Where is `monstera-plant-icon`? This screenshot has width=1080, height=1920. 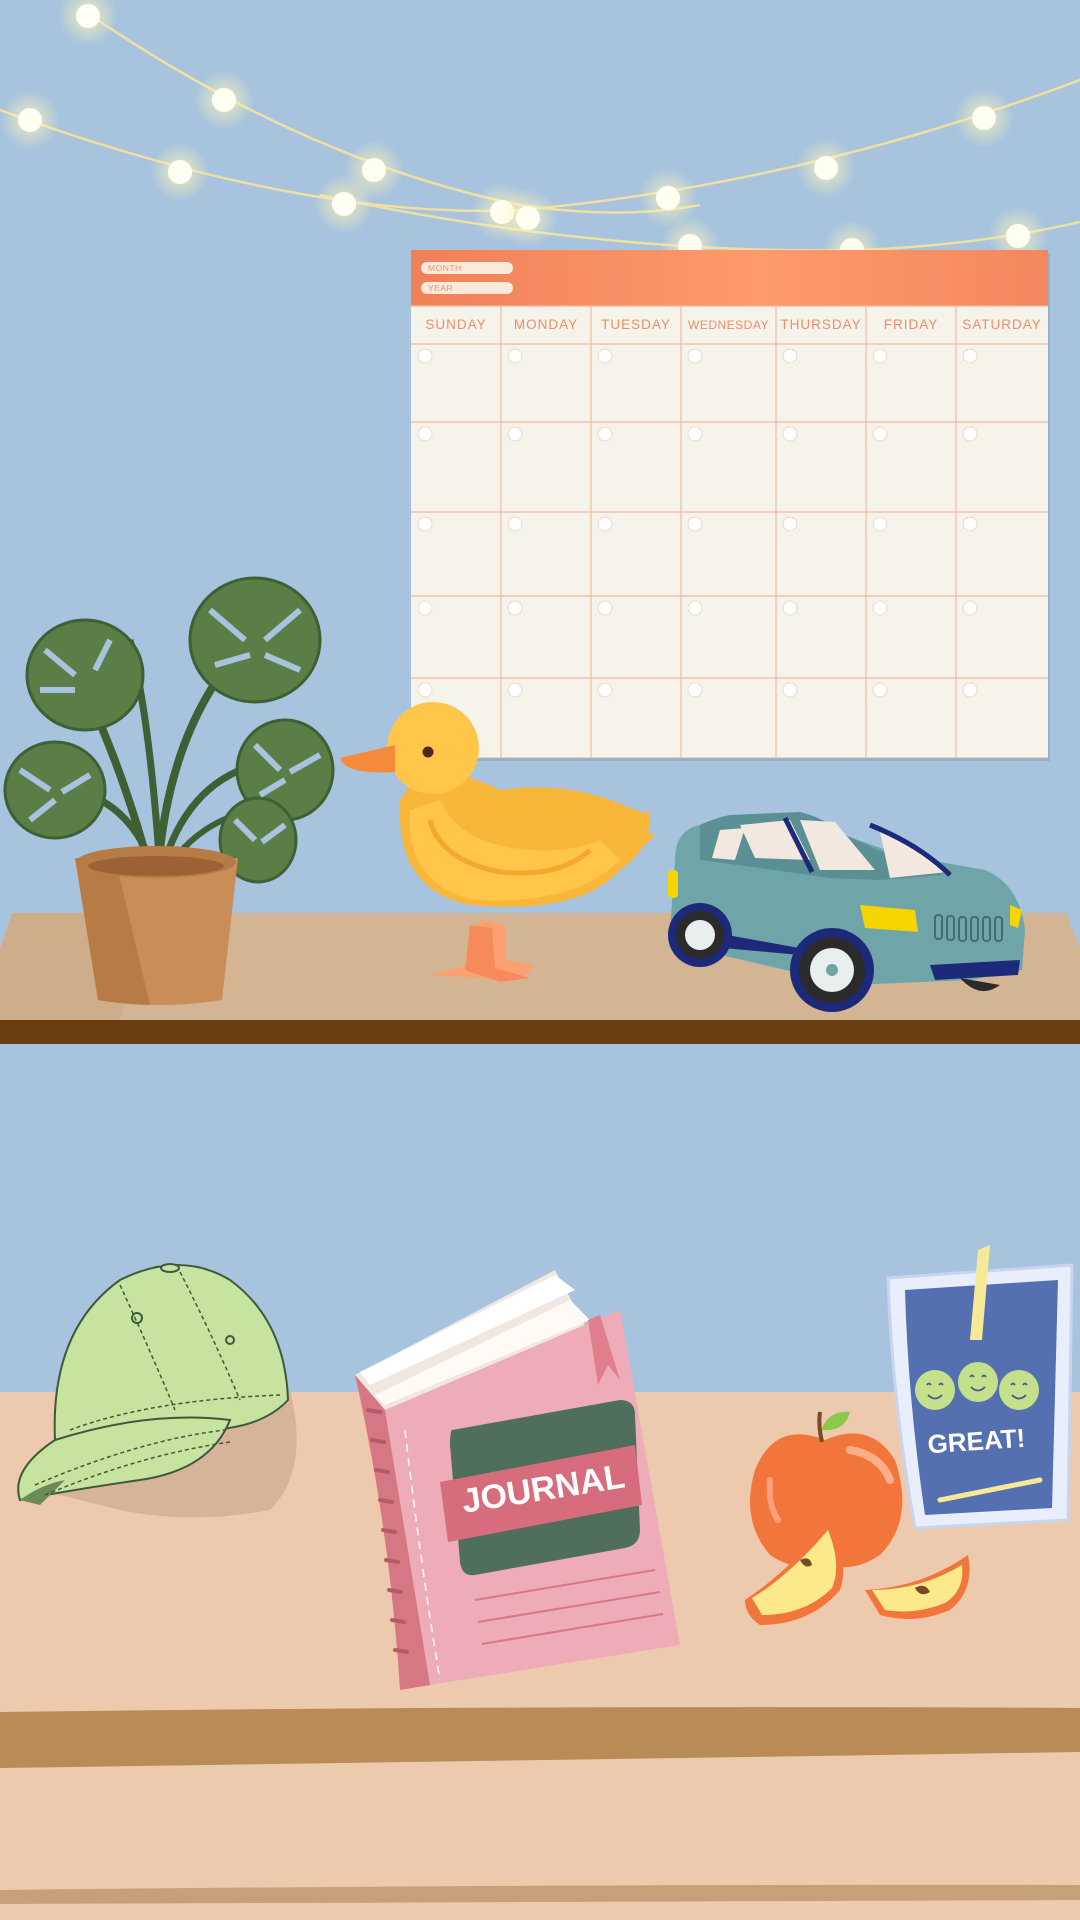
monstera-plant-icon is located at coordinates (169, 790).